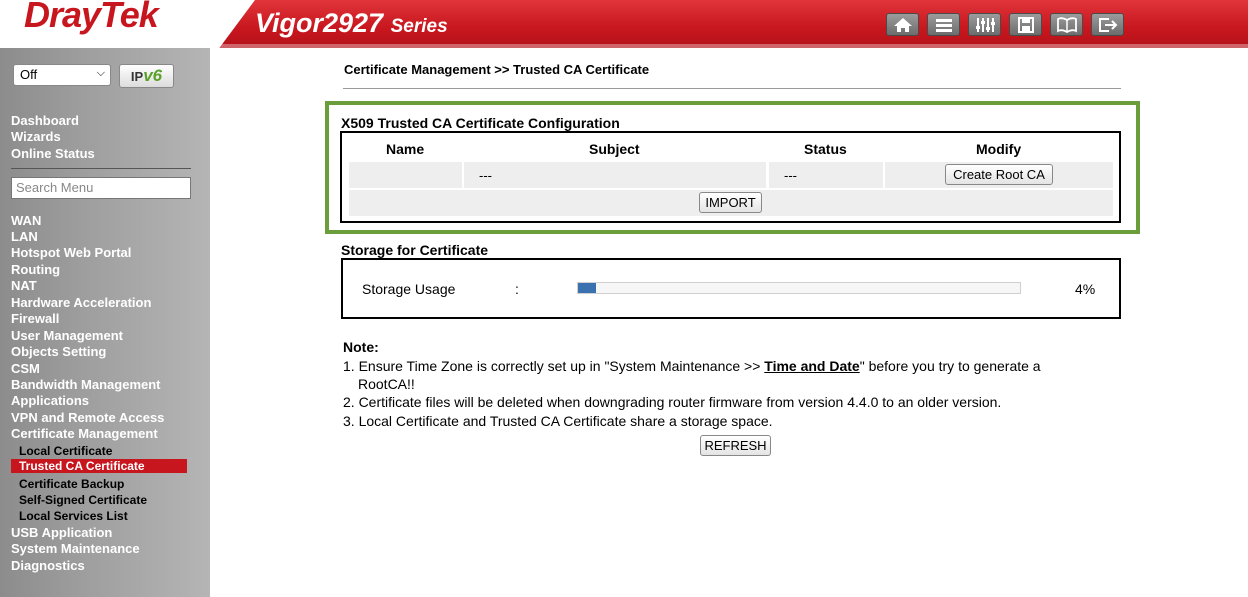 This screenshot has height=597, width=1248. What do you see at coordinates (587, 288) in the screenshot?
I see `storage-progress-fill` at bounding box center [587, 288].